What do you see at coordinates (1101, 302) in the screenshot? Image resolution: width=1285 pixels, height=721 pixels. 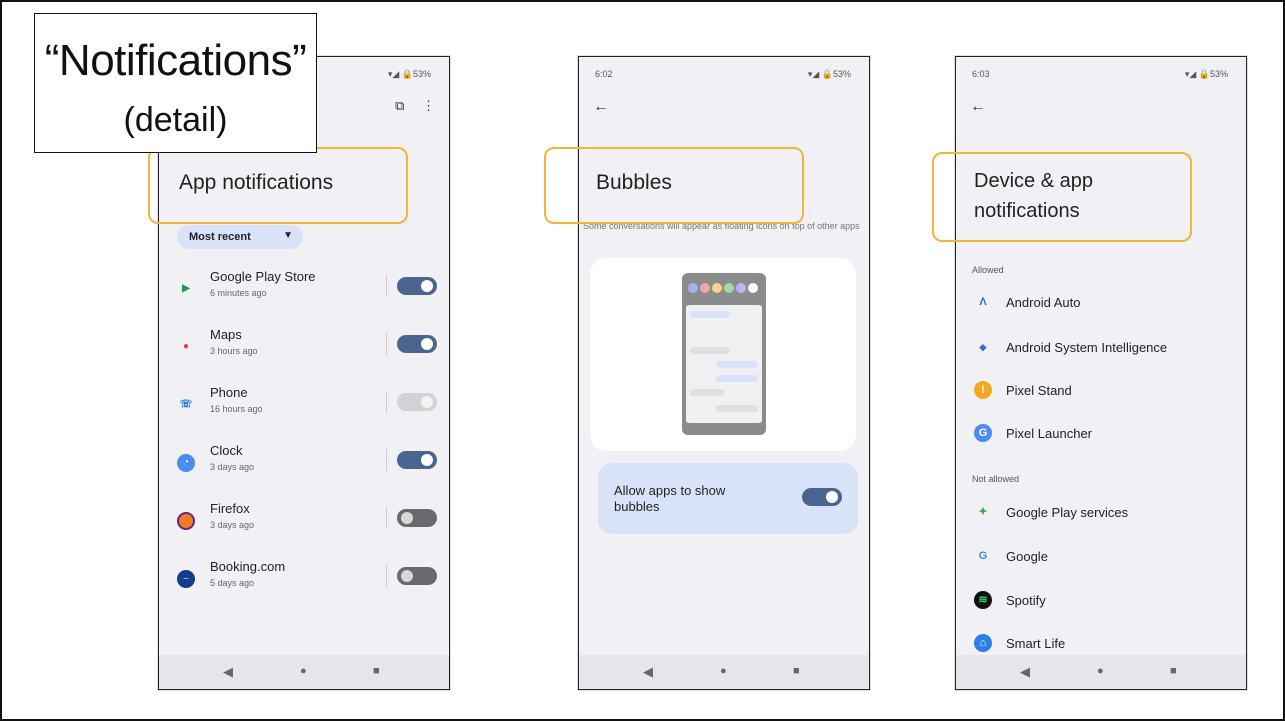 I see `app-item-android-auto: Λ Android Auto` at bounding box center [1101, 302].